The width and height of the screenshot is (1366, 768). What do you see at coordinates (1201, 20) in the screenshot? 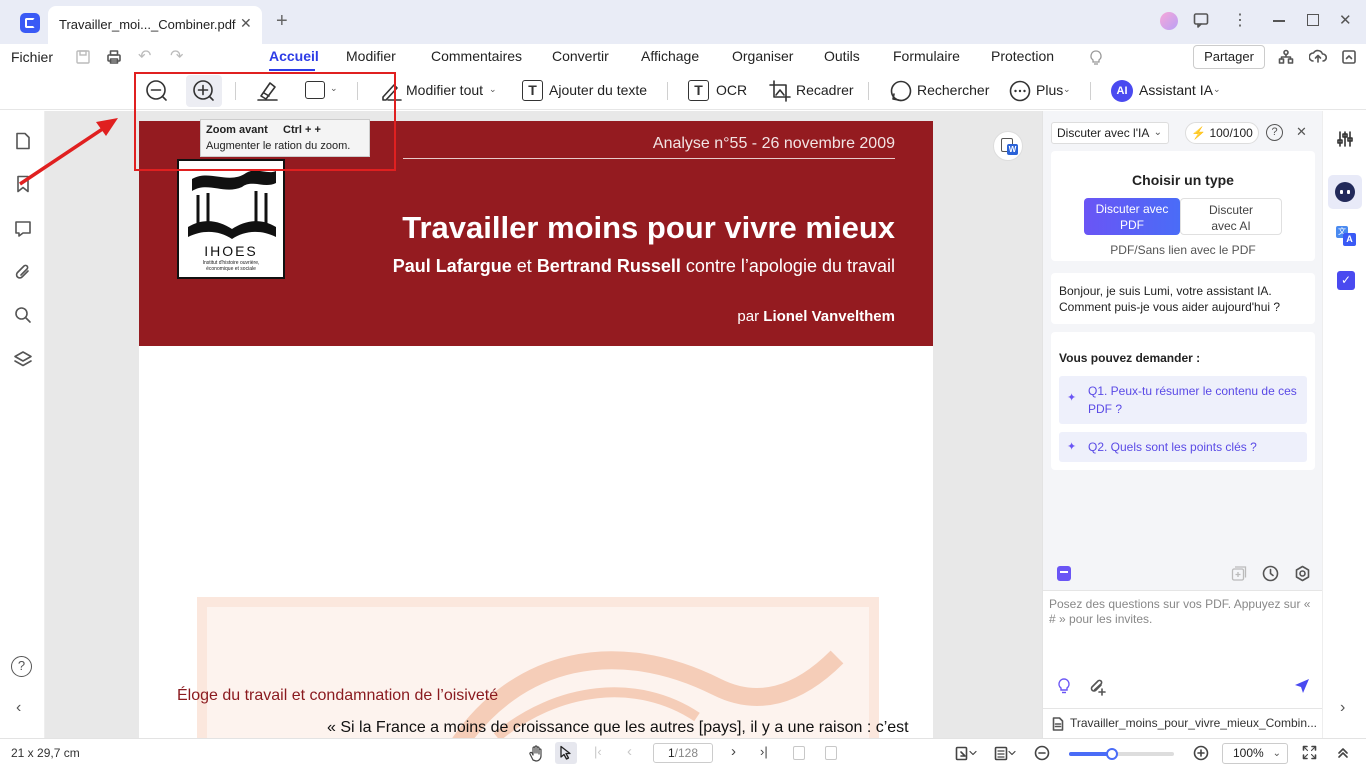
I see `message-icon` at bounding box center [1201, 20].